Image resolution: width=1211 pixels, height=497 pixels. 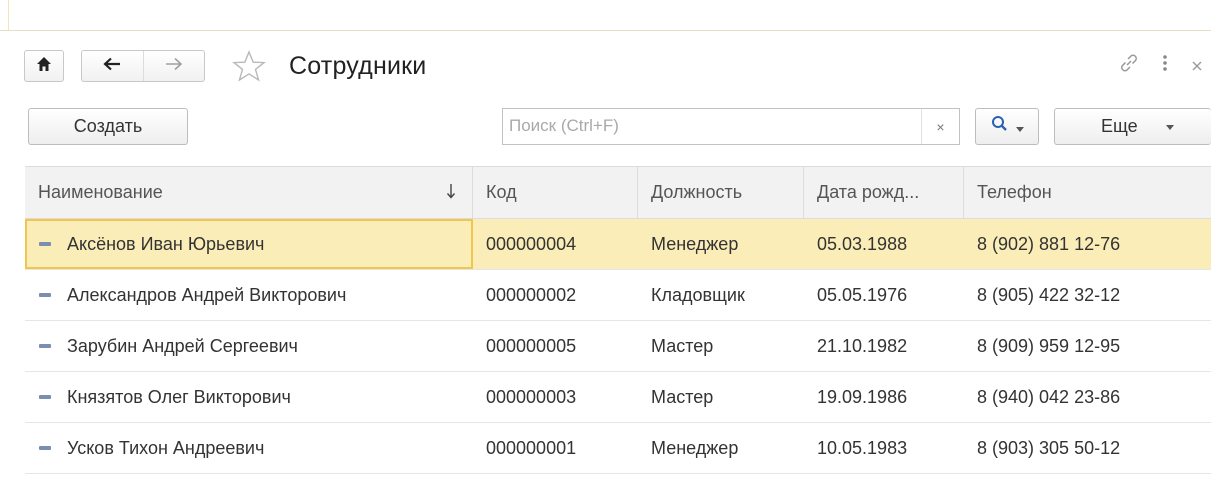 I want to click on home-icon, so click(x=44, y=66).